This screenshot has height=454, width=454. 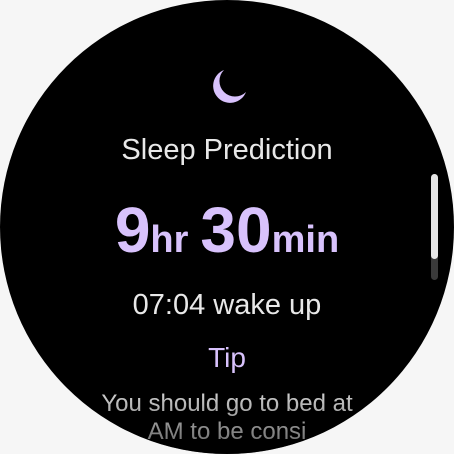 What do you see at coordinates (229, 86) in the screenshot?
I see `moon-icon` at bounding box center [229, 86].